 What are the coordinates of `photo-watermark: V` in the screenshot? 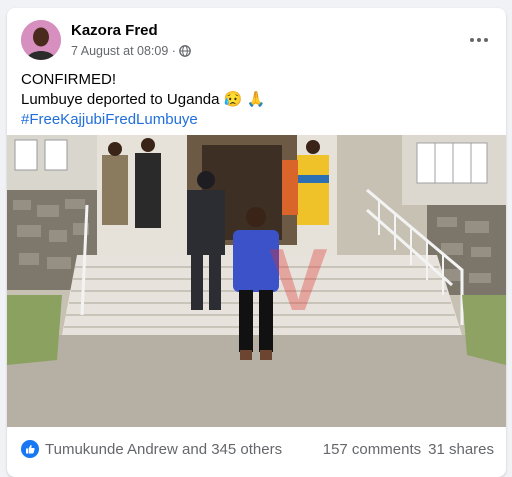 It's located at (298, 279).